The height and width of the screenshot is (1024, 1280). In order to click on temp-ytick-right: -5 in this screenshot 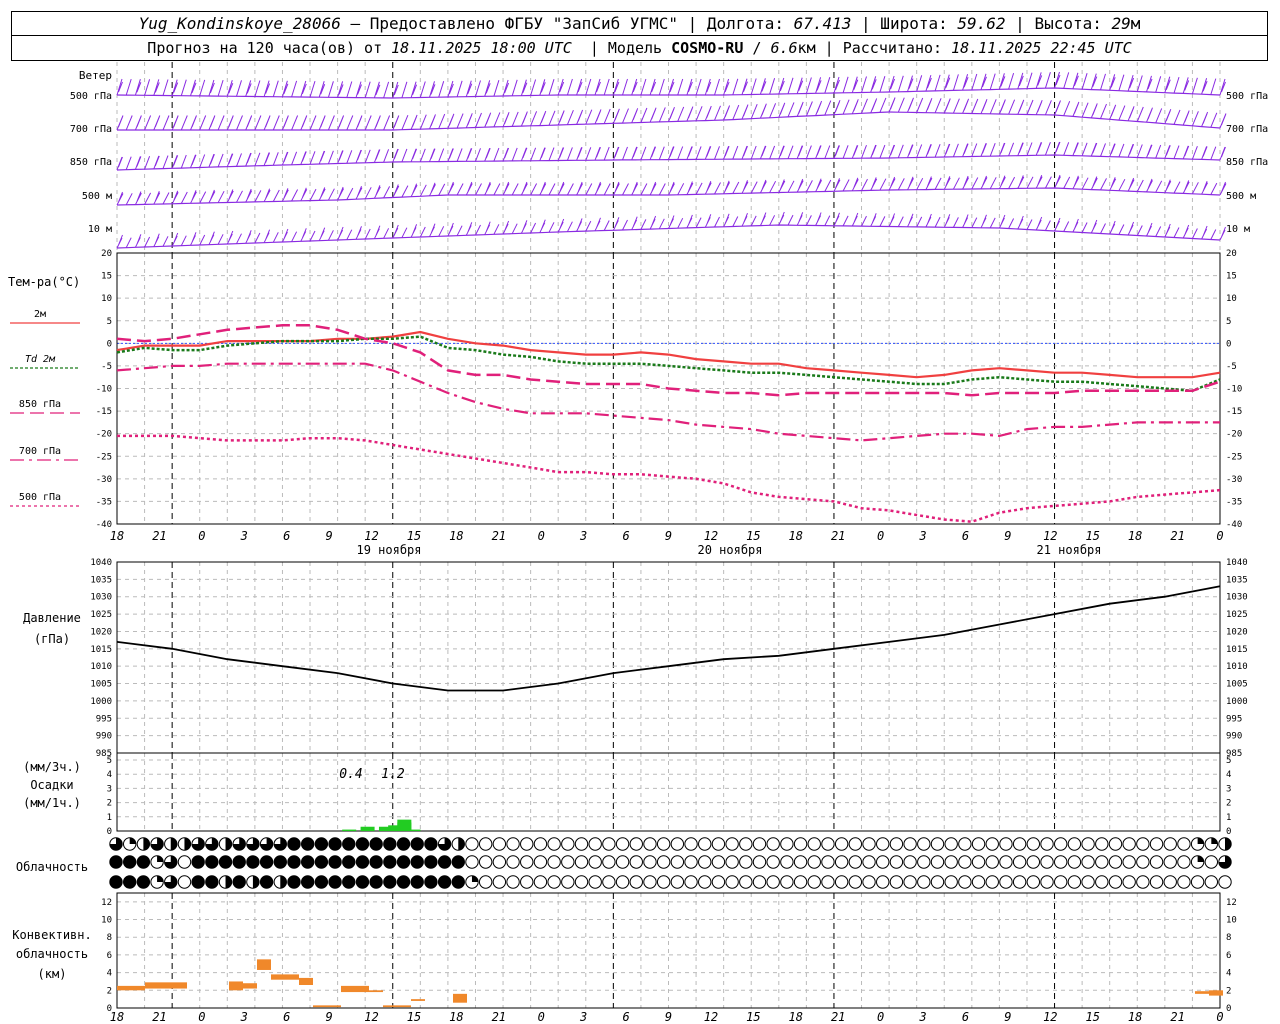, I will do `click(1231, 367)`.